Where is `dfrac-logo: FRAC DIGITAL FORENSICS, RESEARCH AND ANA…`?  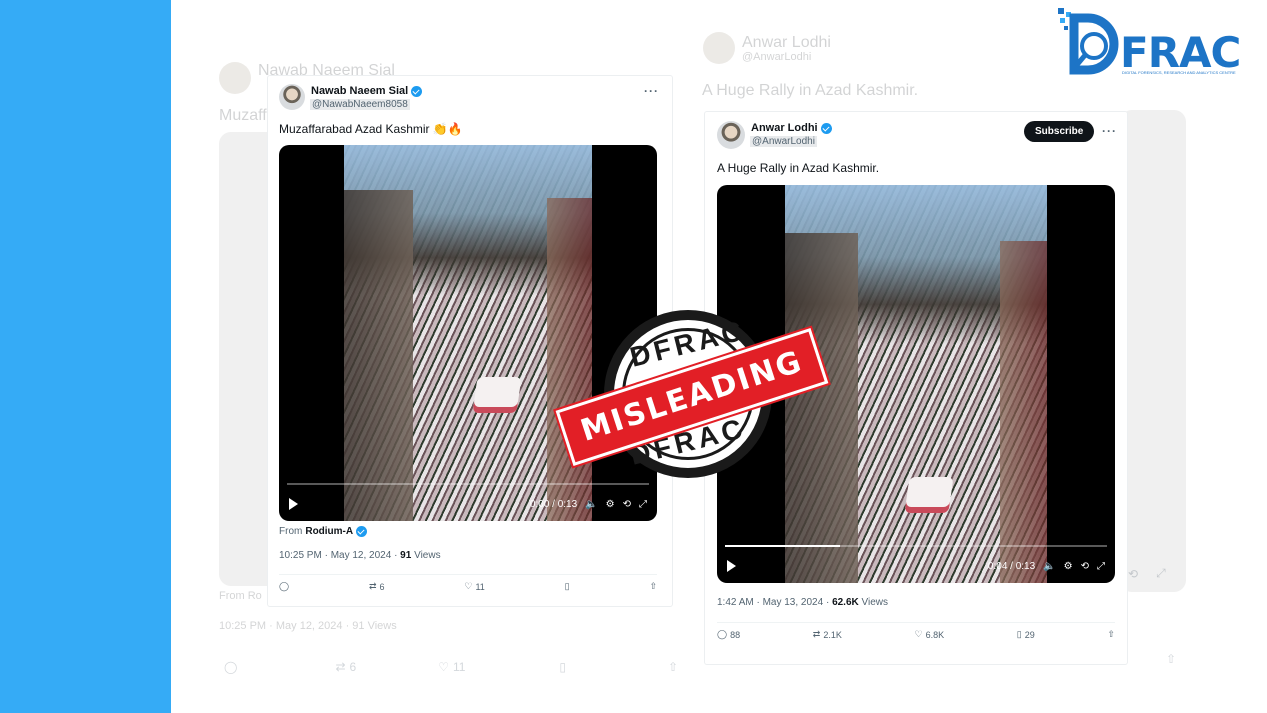 dfrac-logo: FRAC DIGITAL FORENSICS, RESEARCH AND ANA… is located at coordinates (1156, 42).